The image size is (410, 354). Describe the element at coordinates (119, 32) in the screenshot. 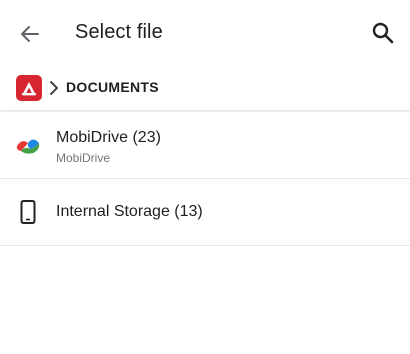

I see `page-title: Select file` at that location.